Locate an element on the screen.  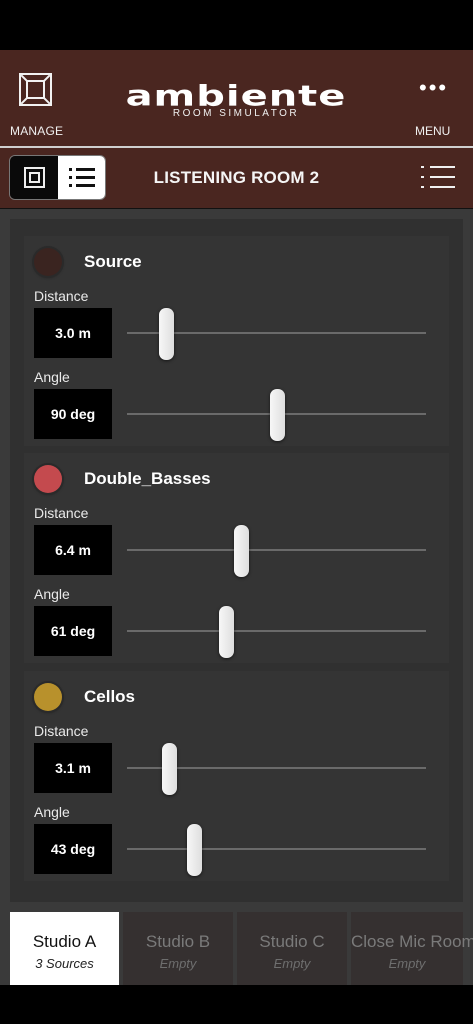
app-logo: ambiente ROOM SIMULATOR is located at coordinates (236, 103).